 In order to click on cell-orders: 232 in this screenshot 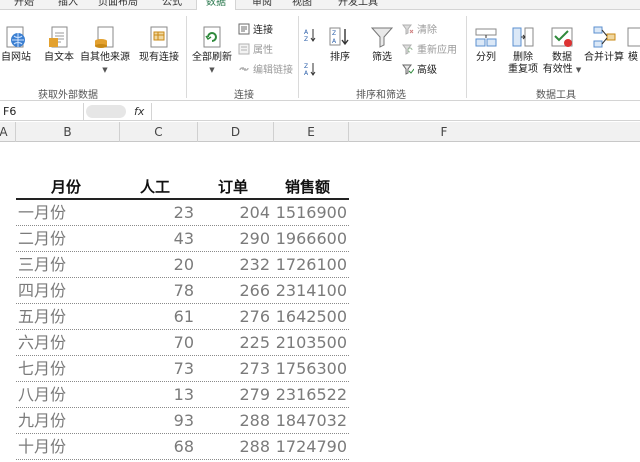, I will do `click(254, 265)`.